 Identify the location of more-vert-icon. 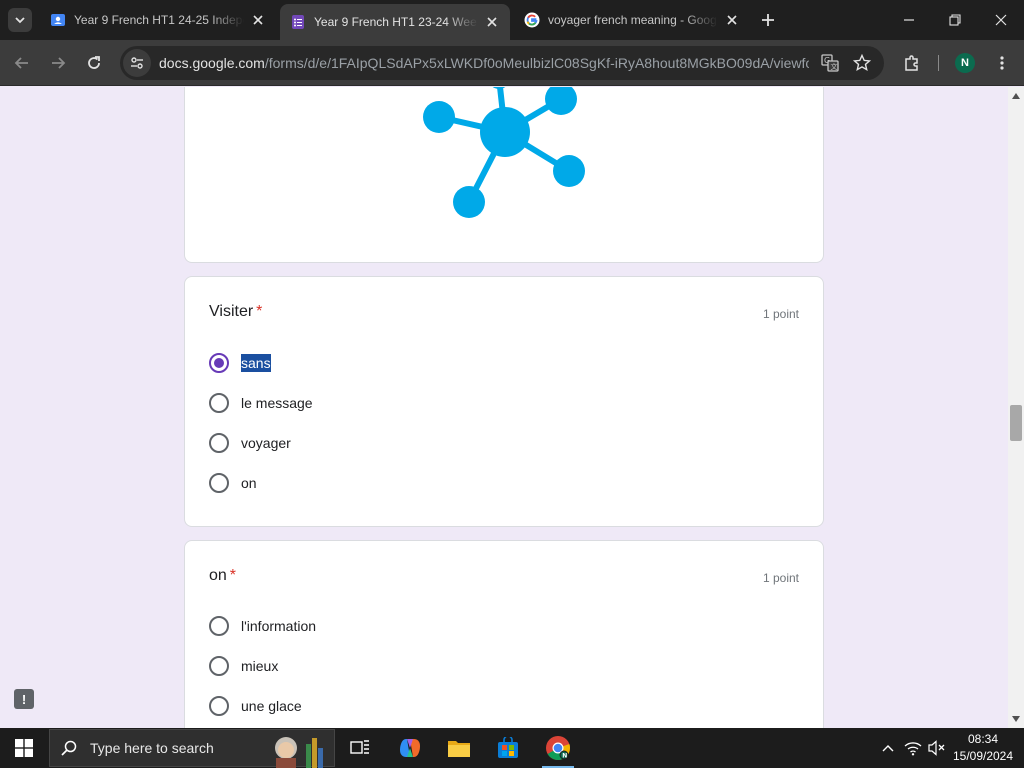
(1002, 63).